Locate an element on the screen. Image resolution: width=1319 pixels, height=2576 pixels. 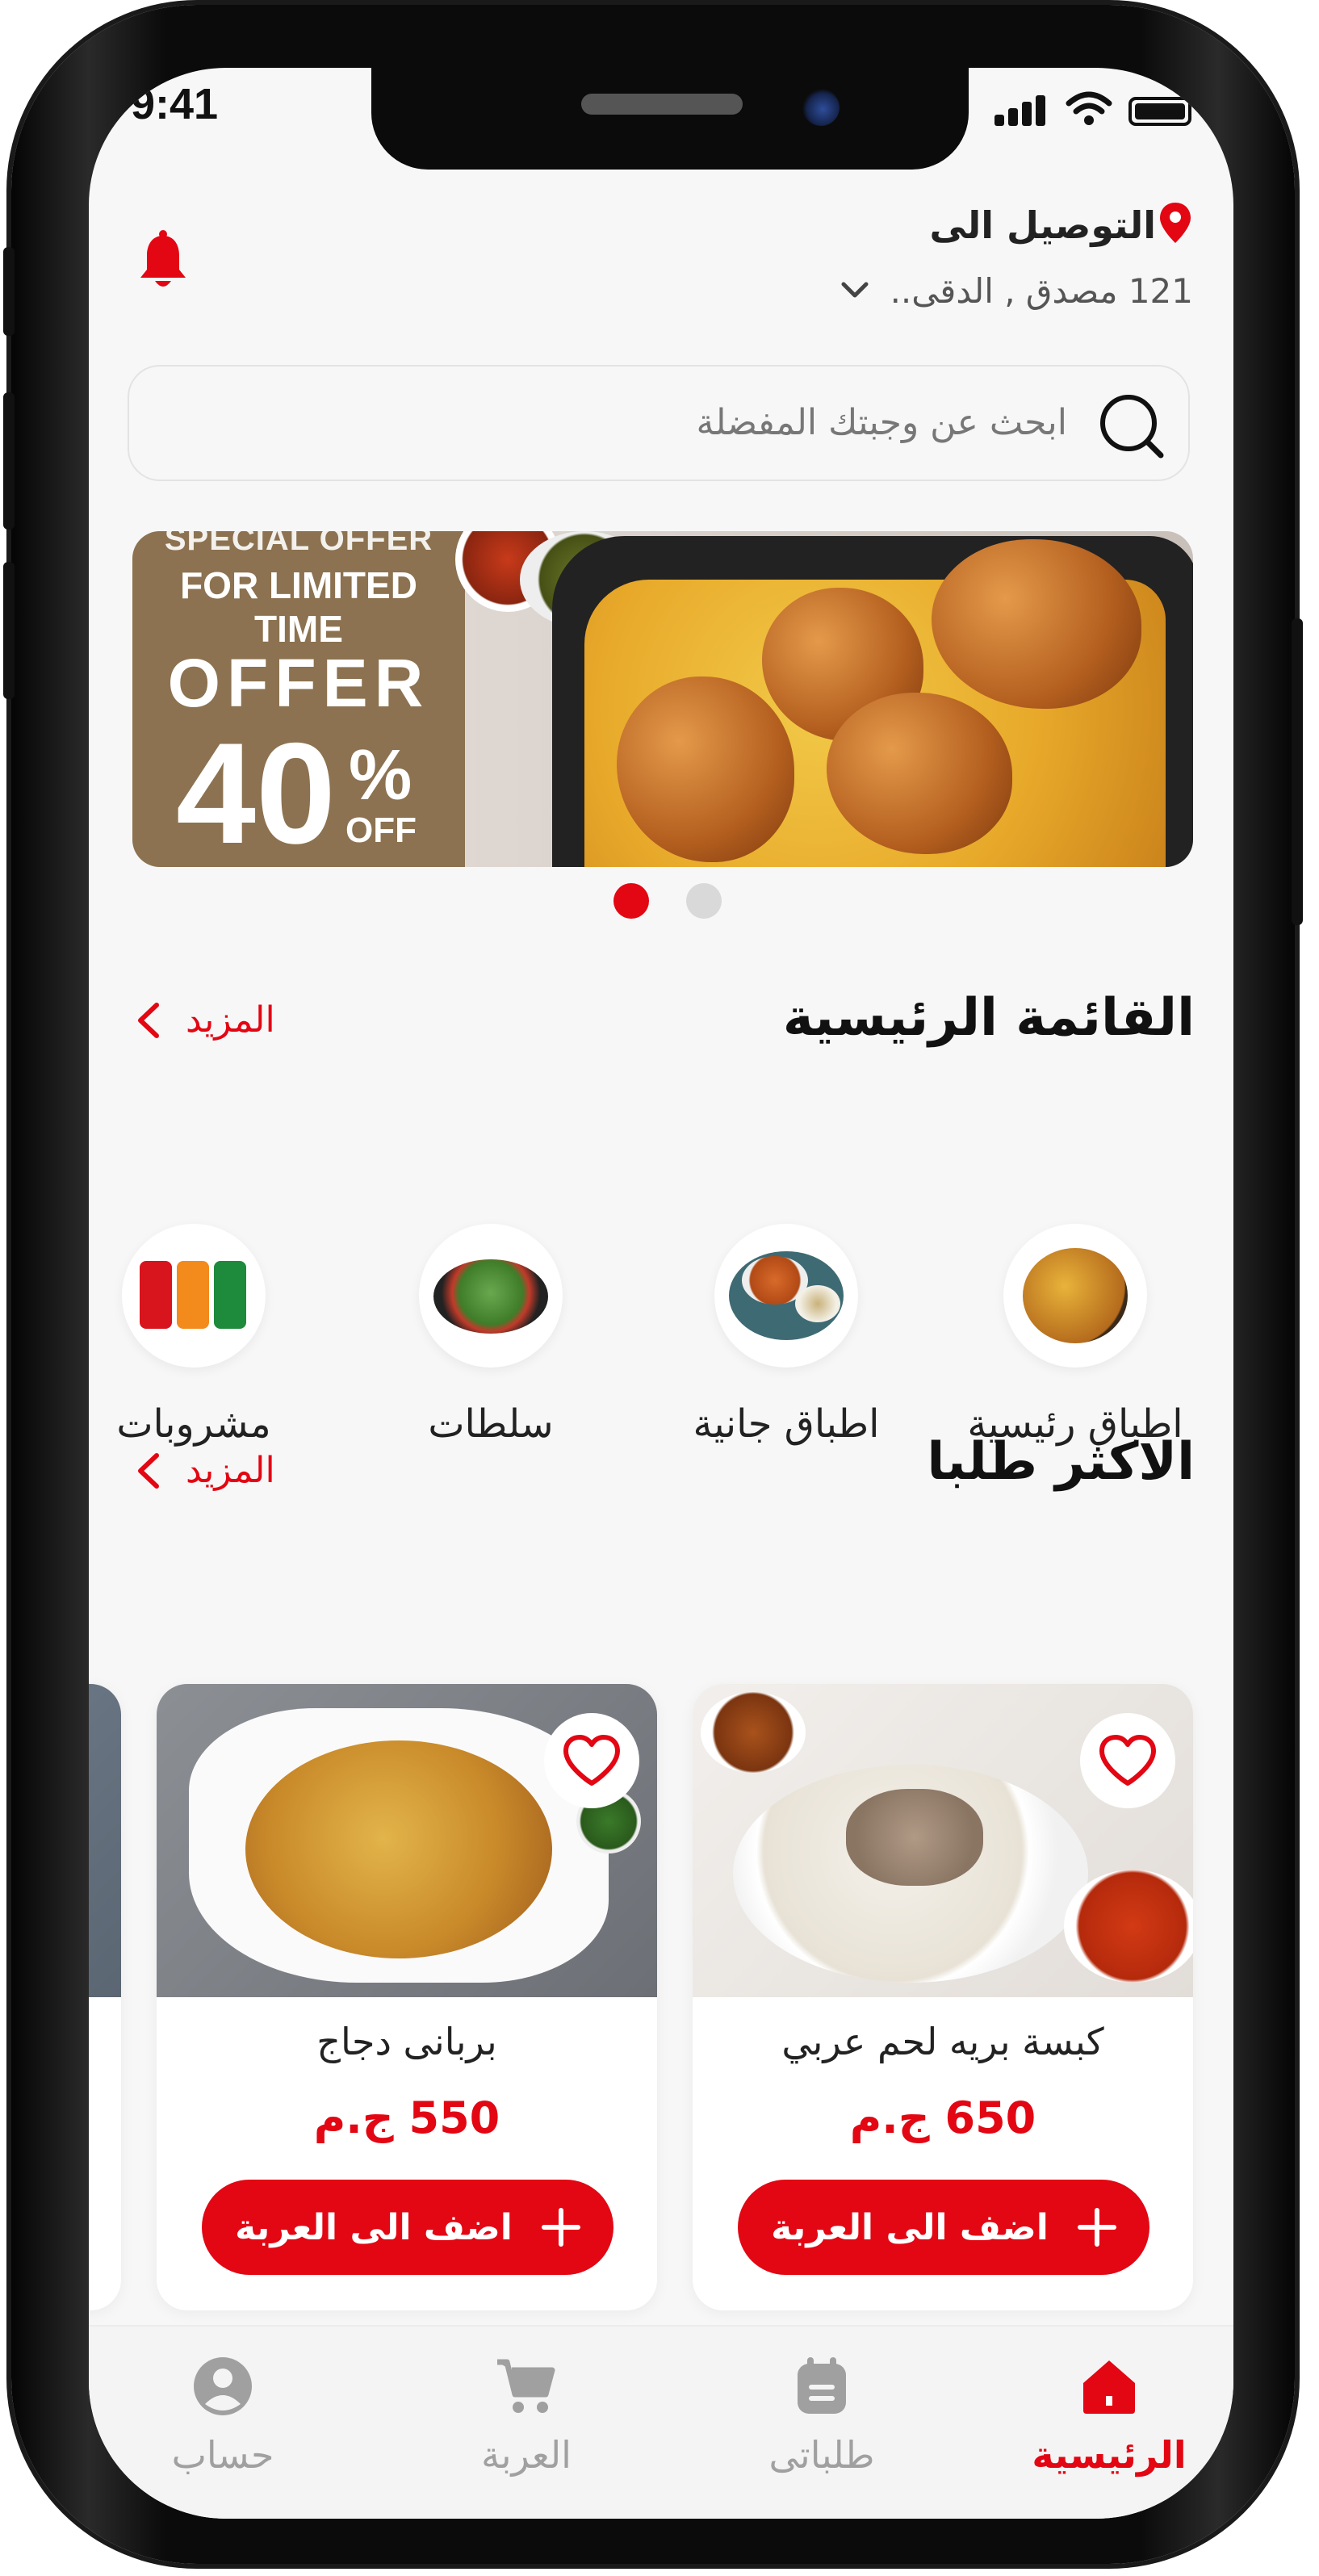
product-price: 550 ج.م is located at coordinates (407, 2117).